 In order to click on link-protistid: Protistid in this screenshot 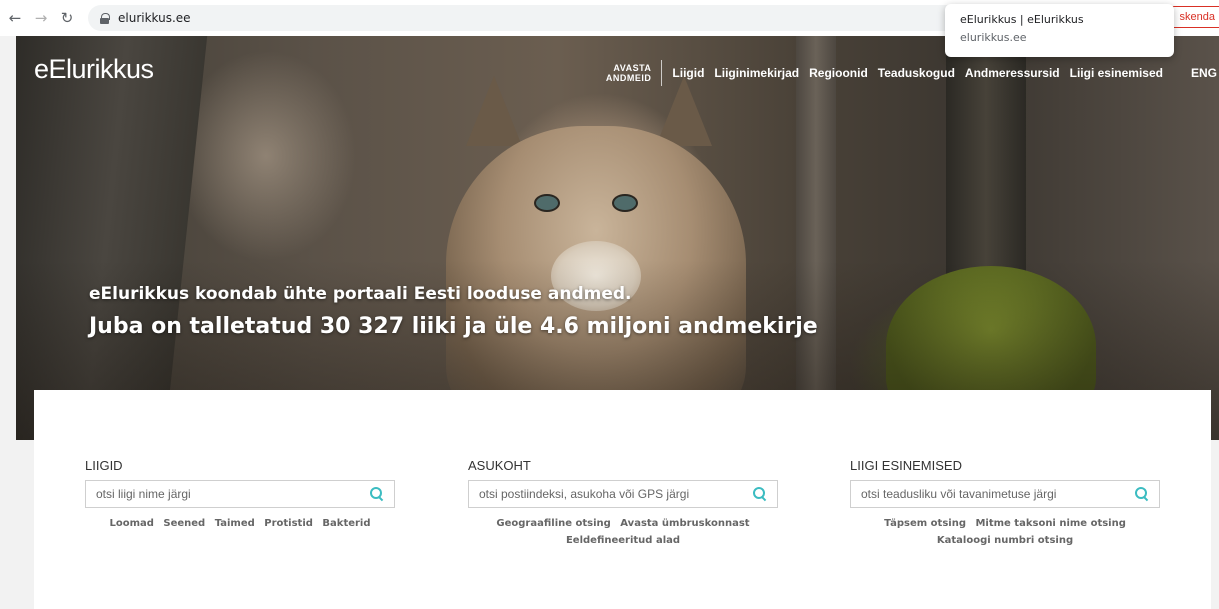, I will do `click(288, 523)`.